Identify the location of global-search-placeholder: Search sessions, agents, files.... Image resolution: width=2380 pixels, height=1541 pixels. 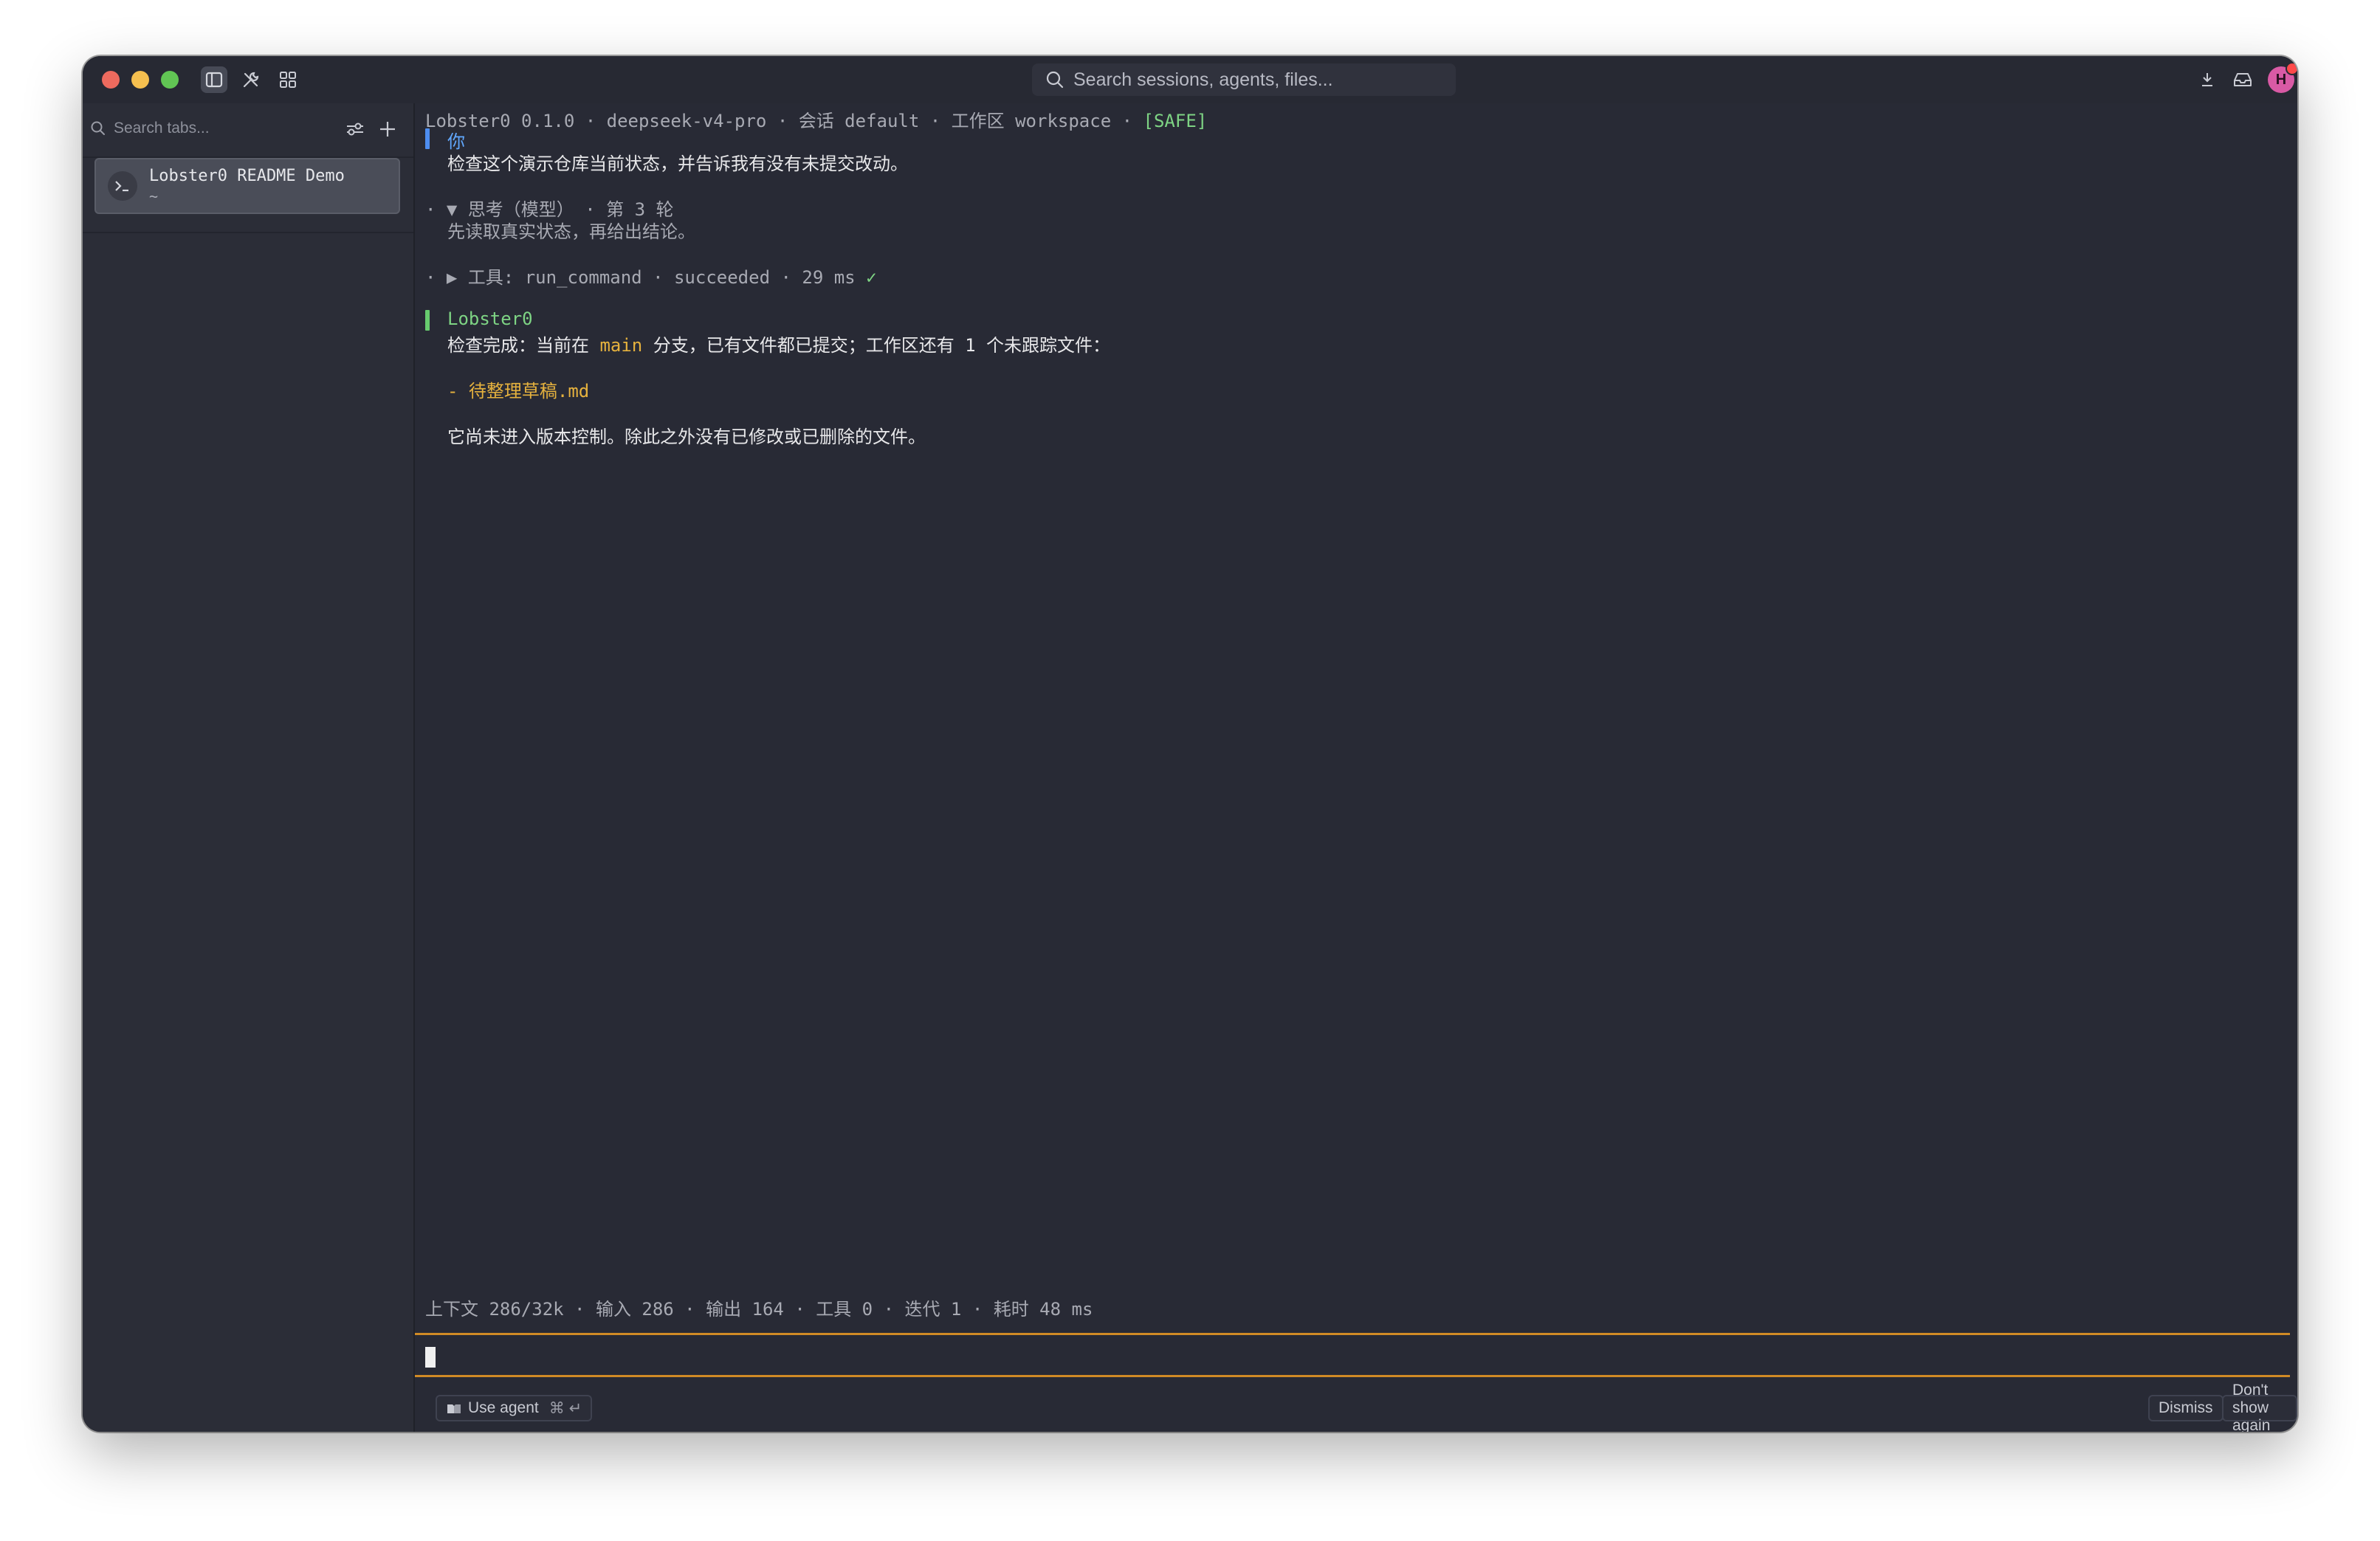
(1203, 79).